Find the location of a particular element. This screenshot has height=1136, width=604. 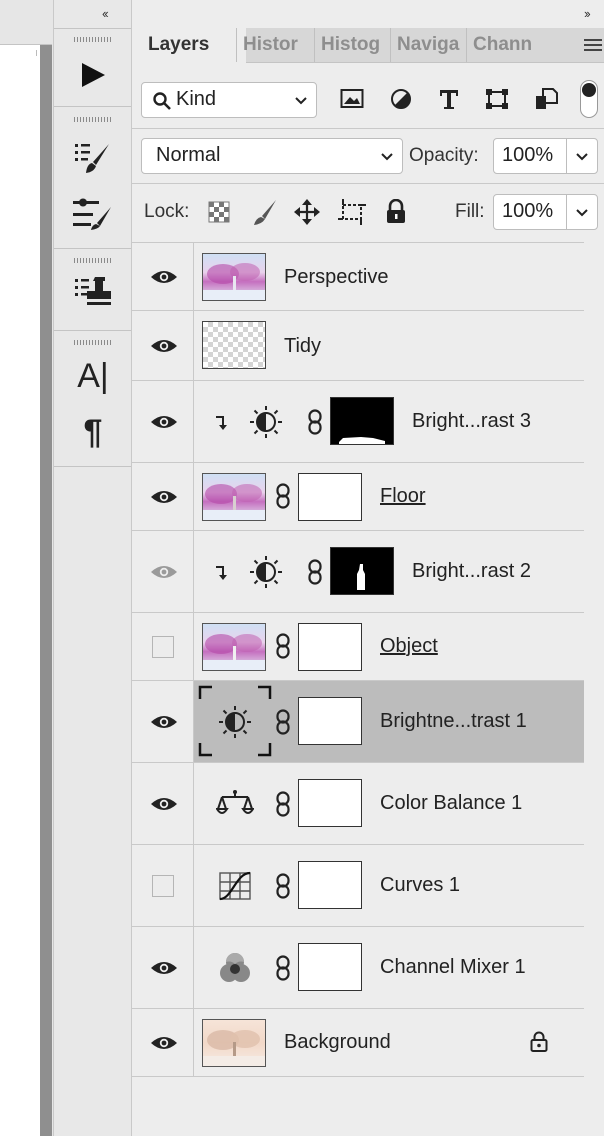

filter-kind-select: Kind is located at coordinates (229, 100).